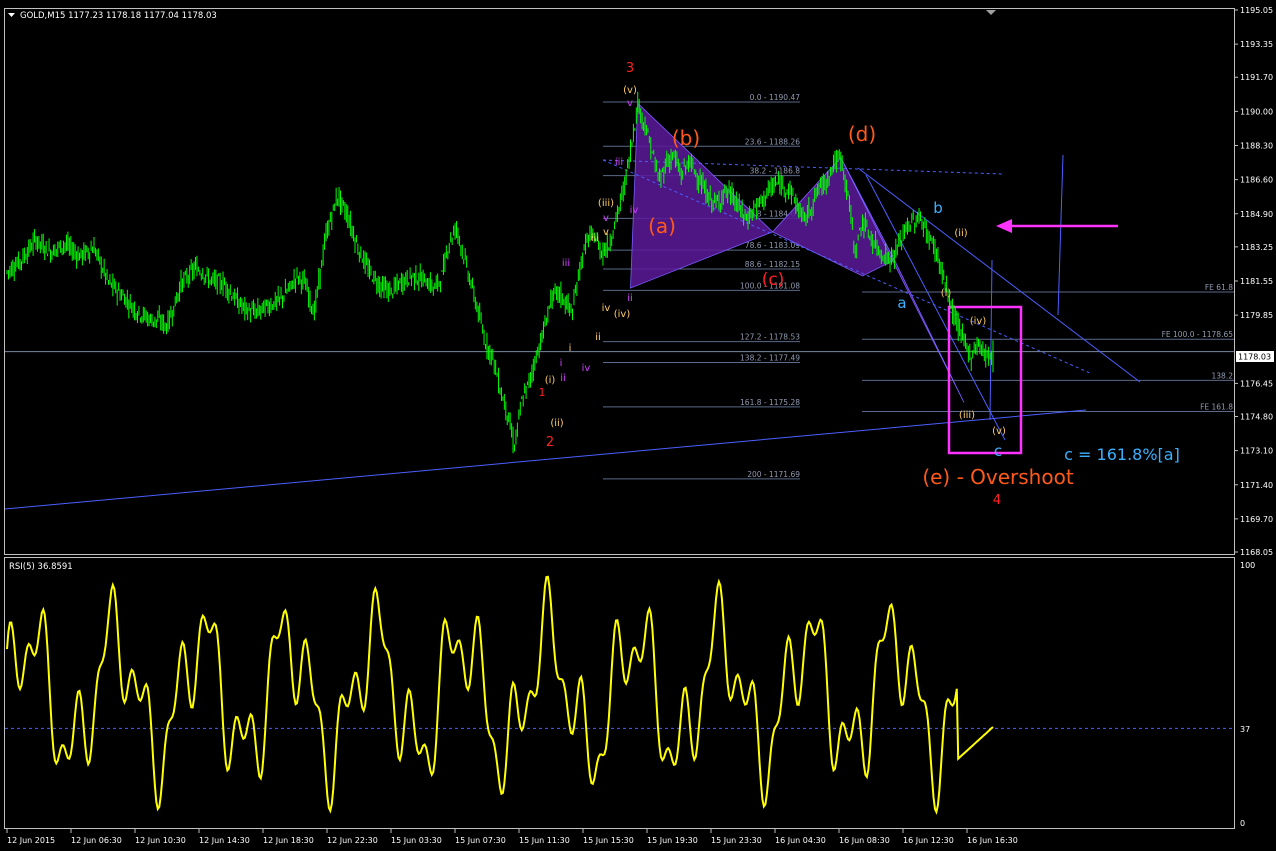 This screenshot has width=1276, height=851. What do you see at coordinates (772, 264) in the screenshot?
I see `fib-level-label: 88.6 - 1182.15` at bounding box center [772, 264].